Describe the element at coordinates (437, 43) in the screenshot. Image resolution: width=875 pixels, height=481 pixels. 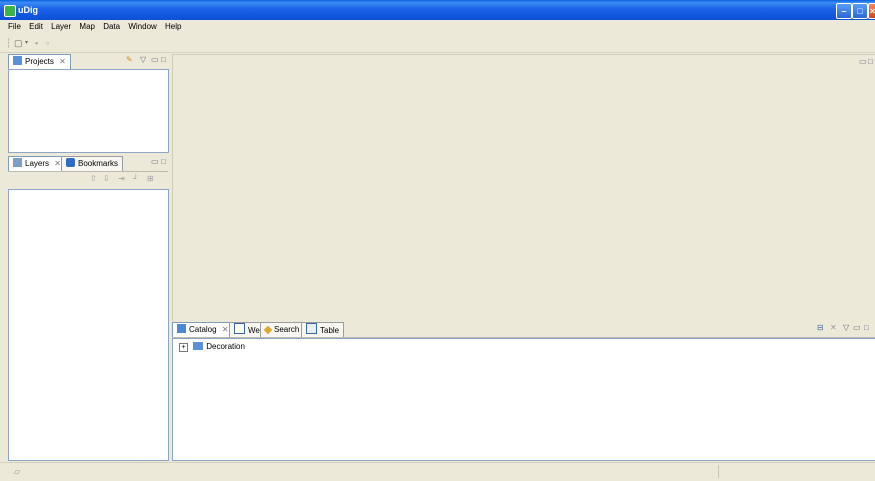
I see `toolbar: ┆ ▢ ▾ ▪ ▫` at that location.